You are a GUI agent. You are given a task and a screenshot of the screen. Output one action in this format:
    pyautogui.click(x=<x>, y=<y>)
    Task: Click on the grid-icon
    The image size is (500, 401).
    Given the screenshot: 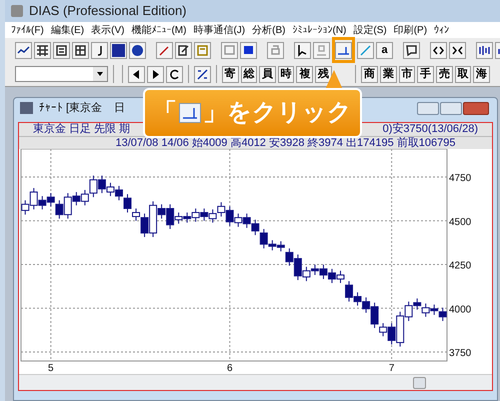 What is the action you would take?
    pyautogui.click(x=42, y=50)
    